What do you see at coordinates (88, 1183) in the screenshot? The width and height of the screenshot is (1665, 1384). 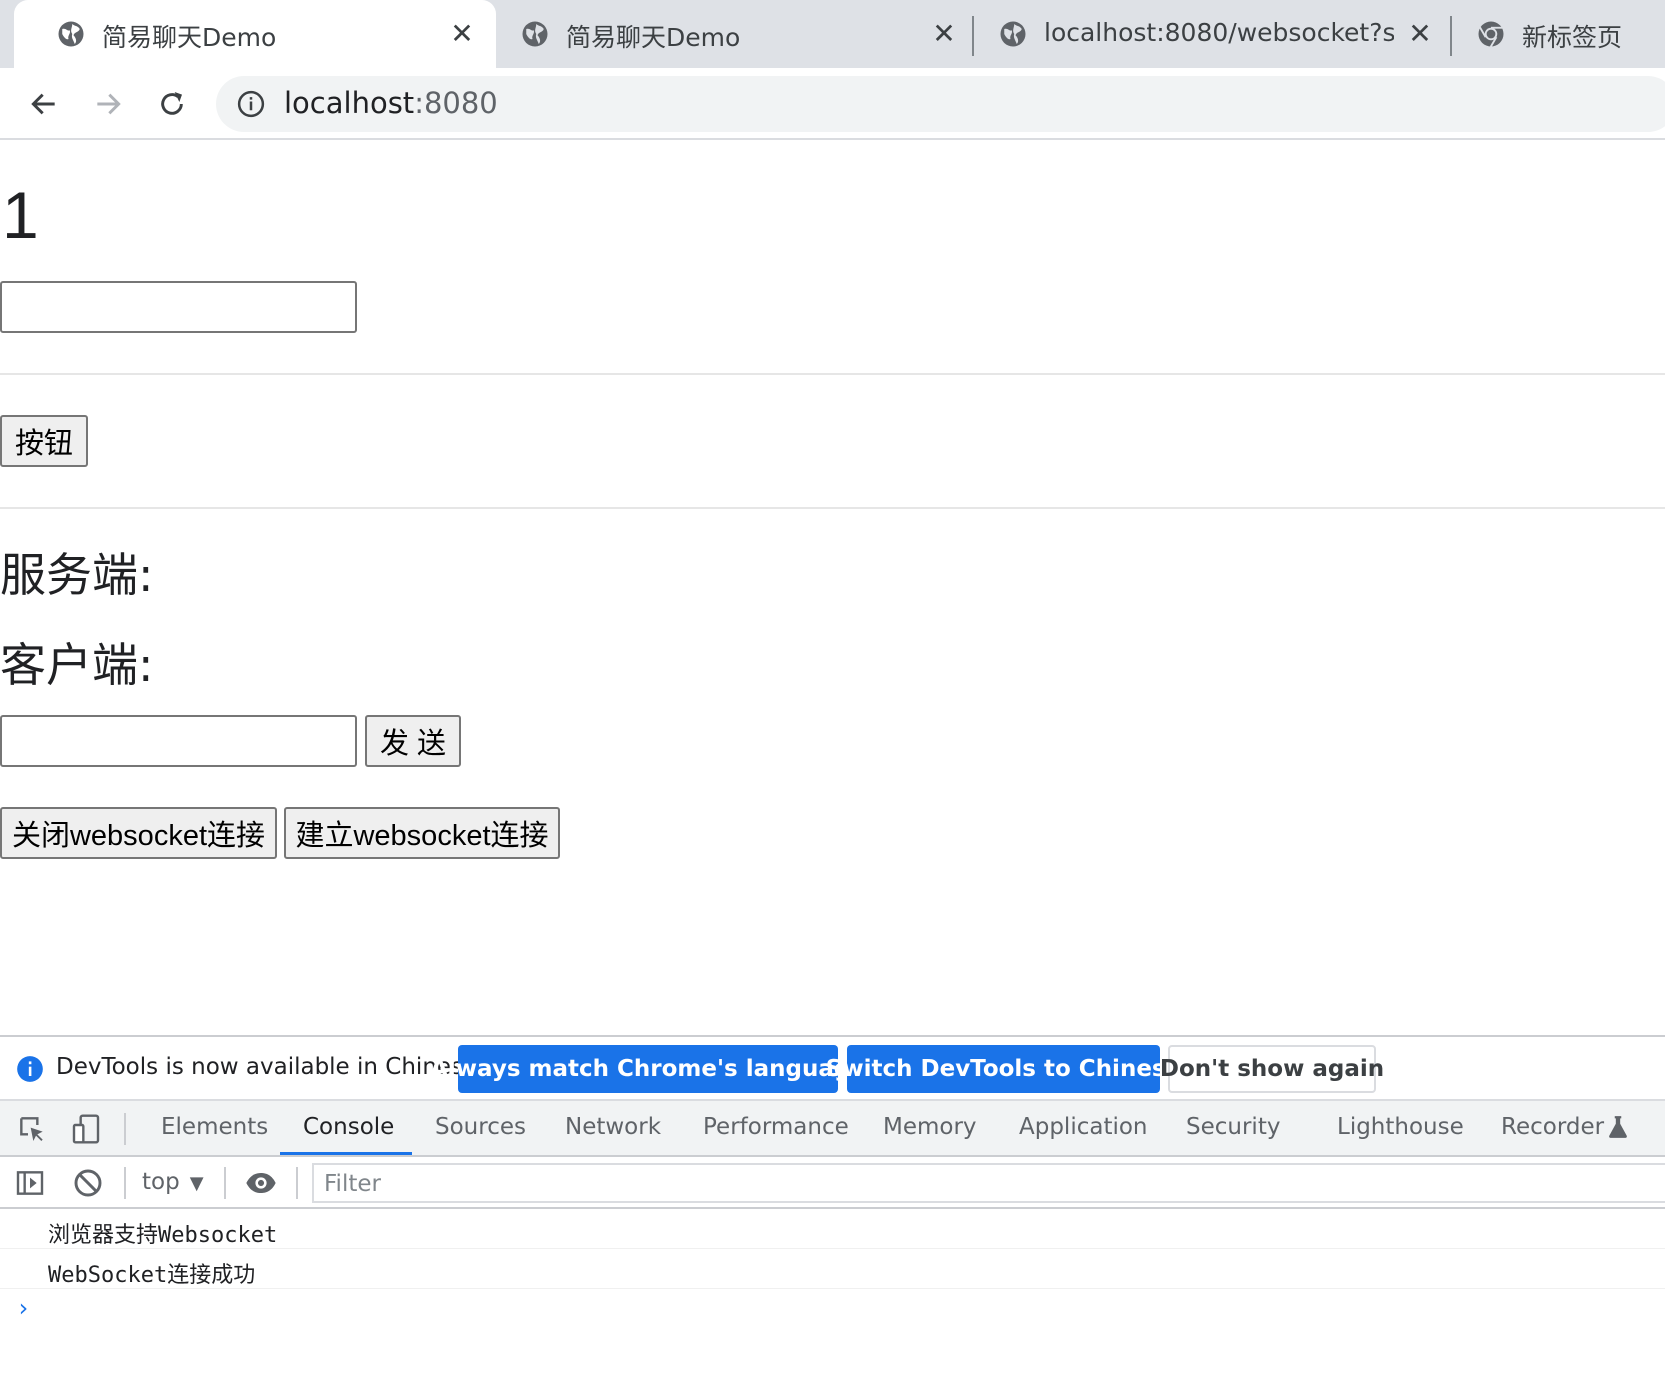 I see `clear-console-icon` at bounding box center [88, 1183].